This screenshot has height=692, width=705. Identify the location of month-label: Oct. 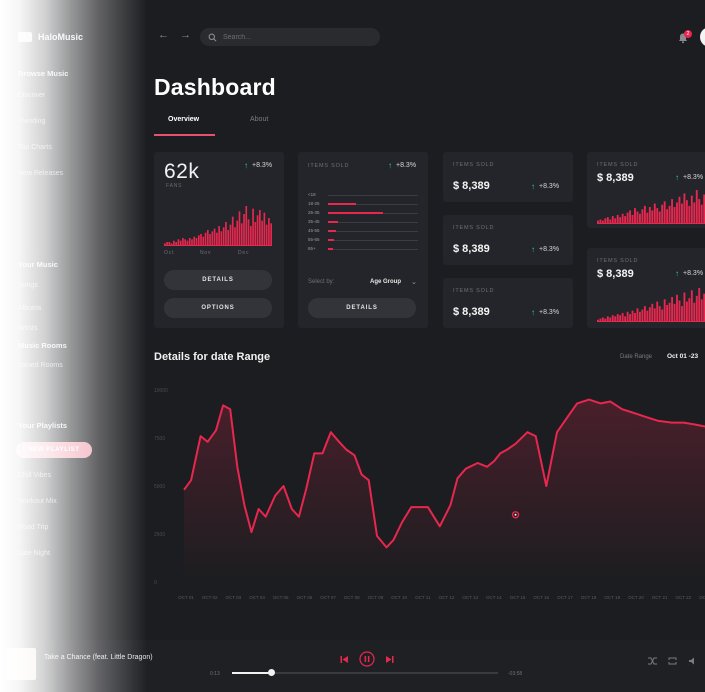
(169, 253).